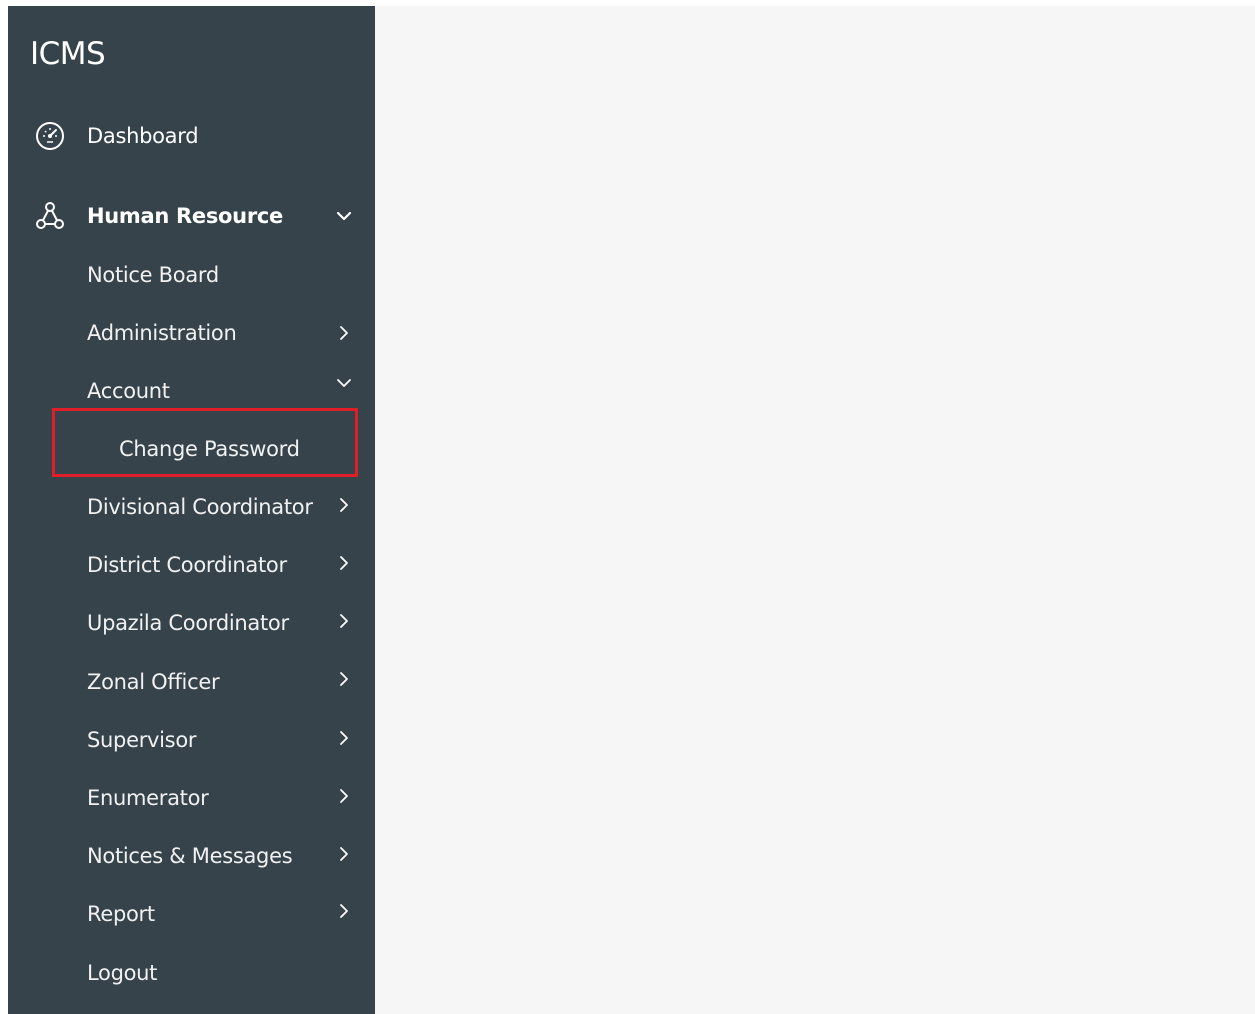 The image size is (1255, 1014). I want to click on sidebar-subitem-supervisor: Supervisor, so click(191, 742).